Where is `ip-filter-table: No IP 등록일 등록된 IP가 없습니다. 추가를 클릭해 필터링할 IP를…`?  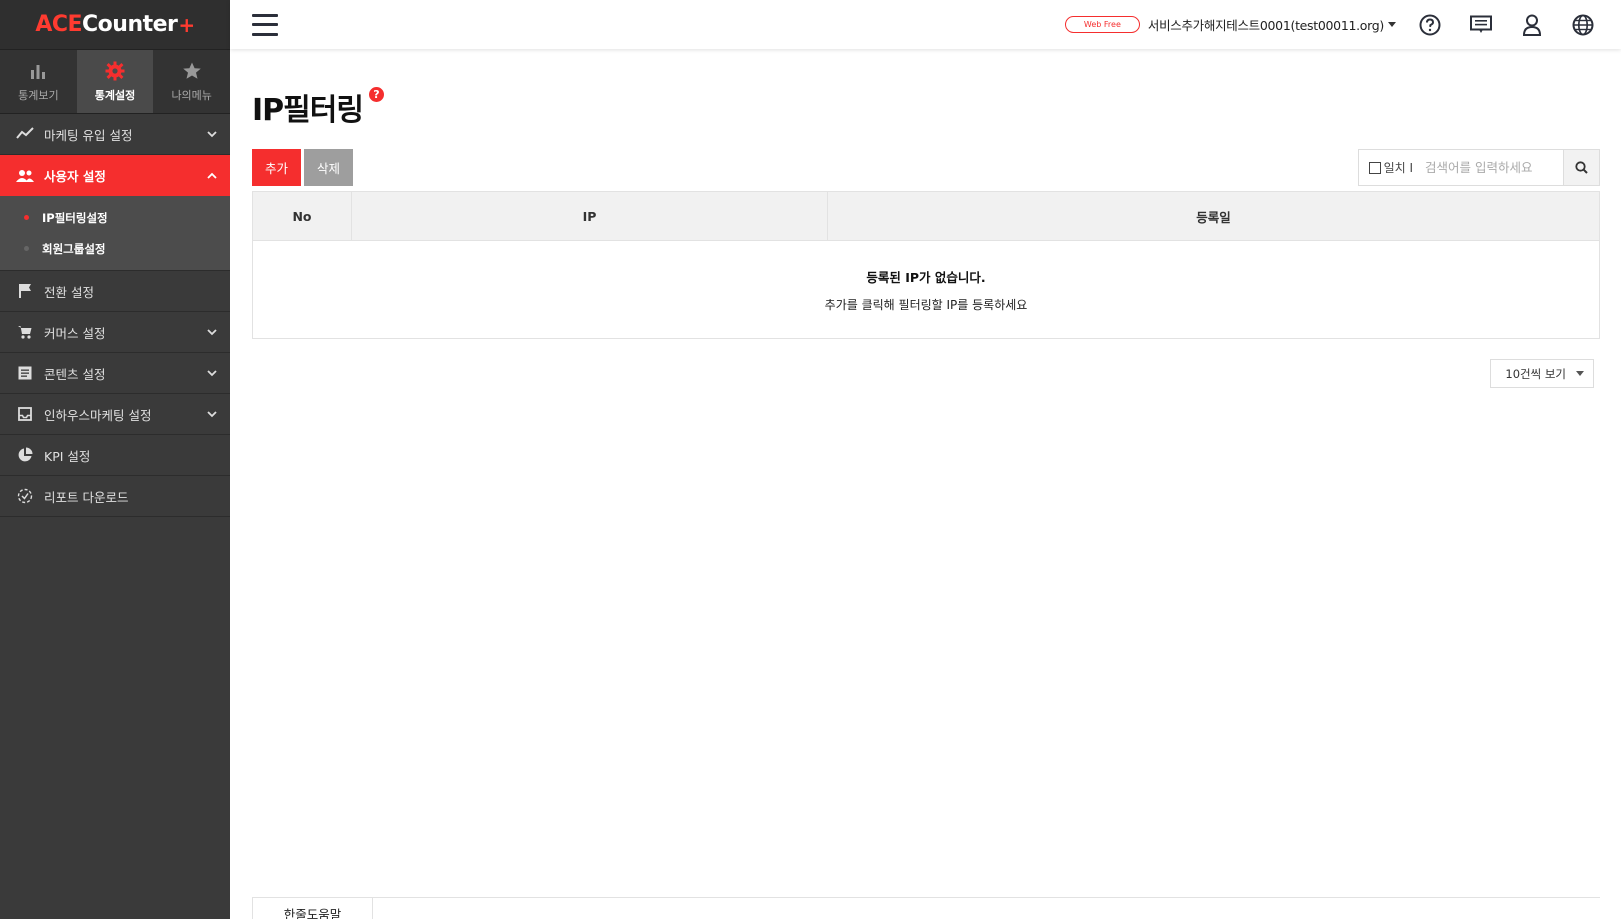 ip-filter-table: No IP 등록일 등록된 IP가 없습니다. 추가를 클릭해 필터링할 IP를… is located at coordinates (926, 265).